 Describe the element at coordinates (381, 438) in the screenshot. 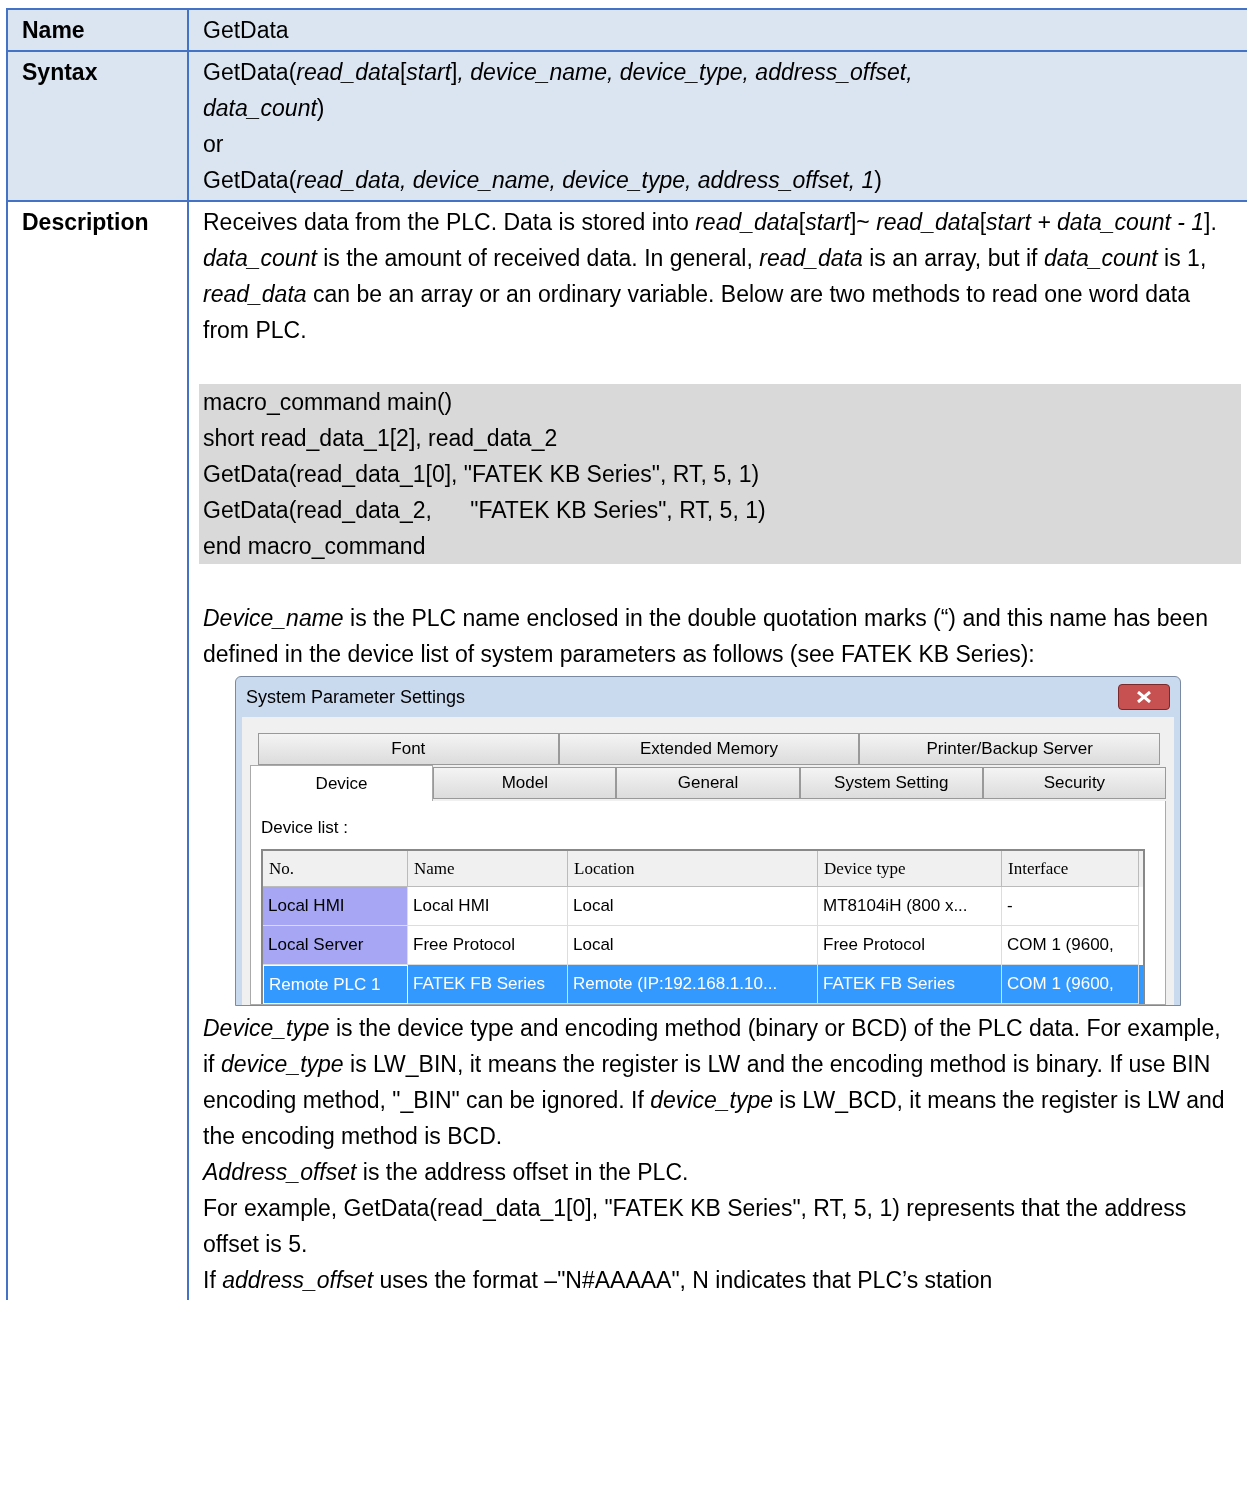

I see `code-line: short read_data_1[2], read_data_2` at that location.